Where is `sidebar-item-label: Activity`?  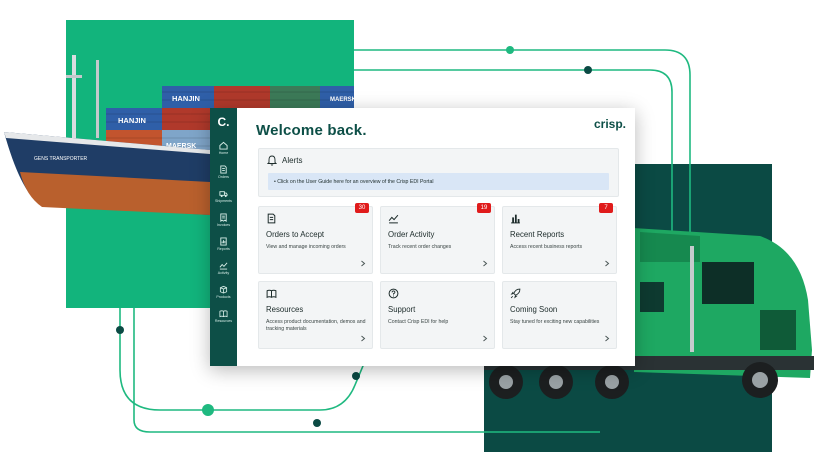 sidebar-item-label: Activity is located at coordinates (223, 273).